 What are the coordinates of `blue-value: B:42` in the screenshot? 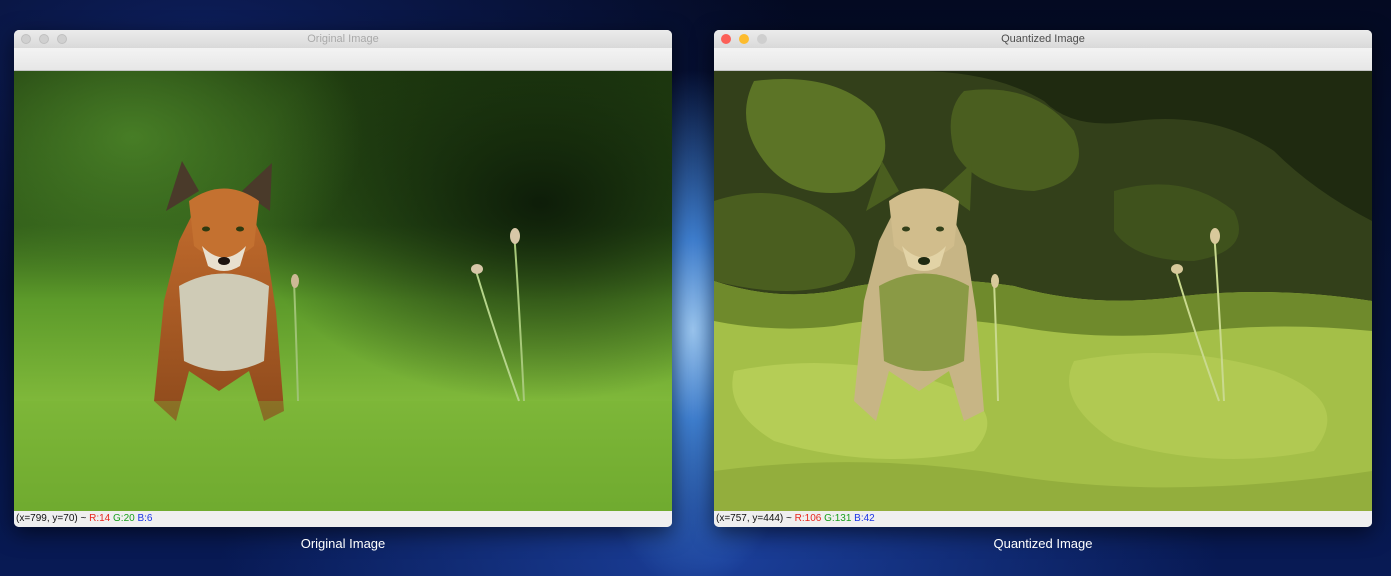 It's located at (864, 518).